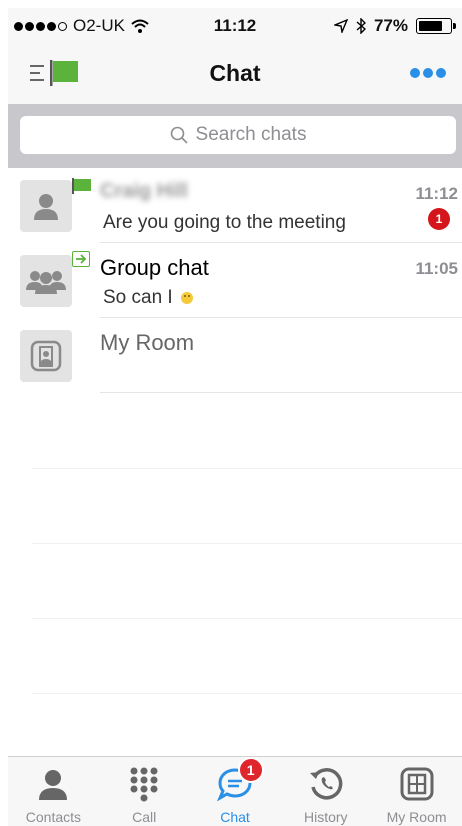  I want to click on tab-bar: Contacts Call 1 Chat History My Room, so click(235, 791).